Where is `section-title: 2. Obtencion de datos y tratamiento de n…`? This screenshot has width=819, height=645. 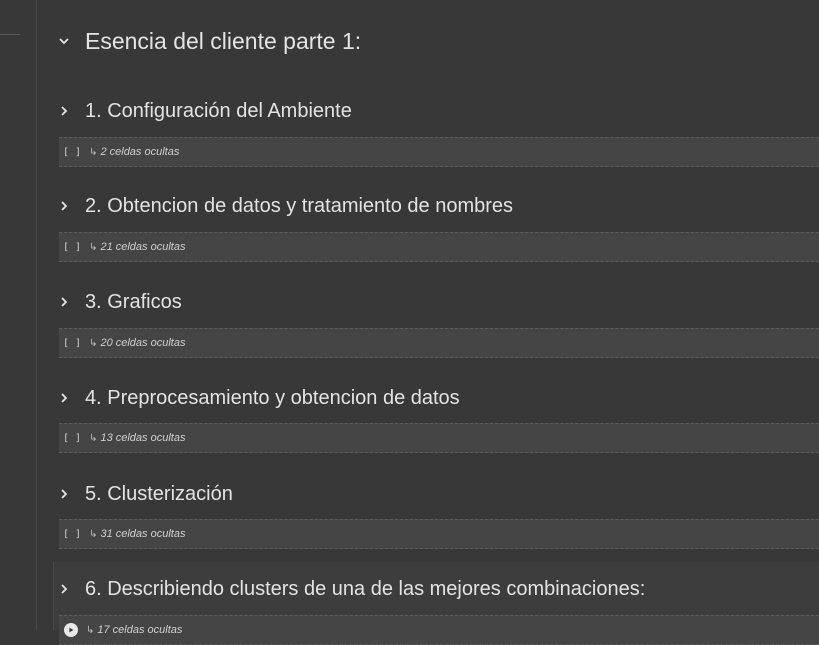 section-title: 2. Obtencion de datos y tratamiento de n… is located at coordinates (299, 205).